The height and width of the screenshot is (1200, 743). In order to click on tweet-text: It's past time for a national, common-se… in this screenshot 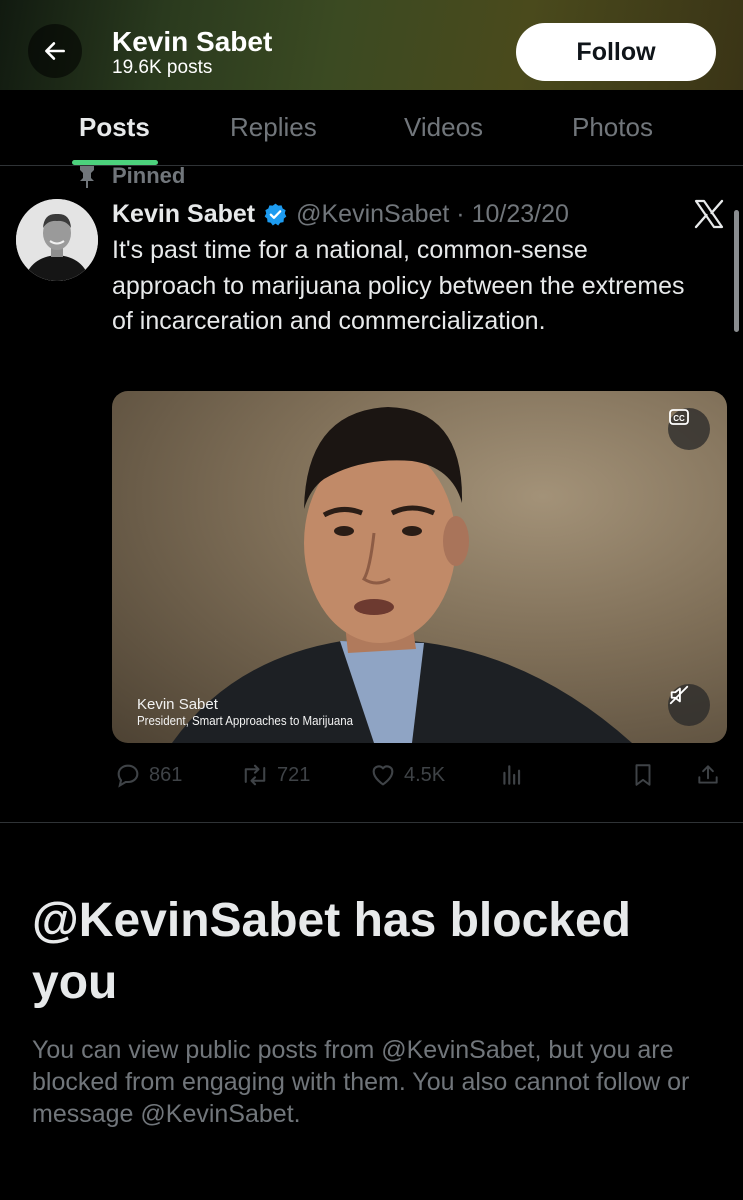, I will do `click(398, 285)`.